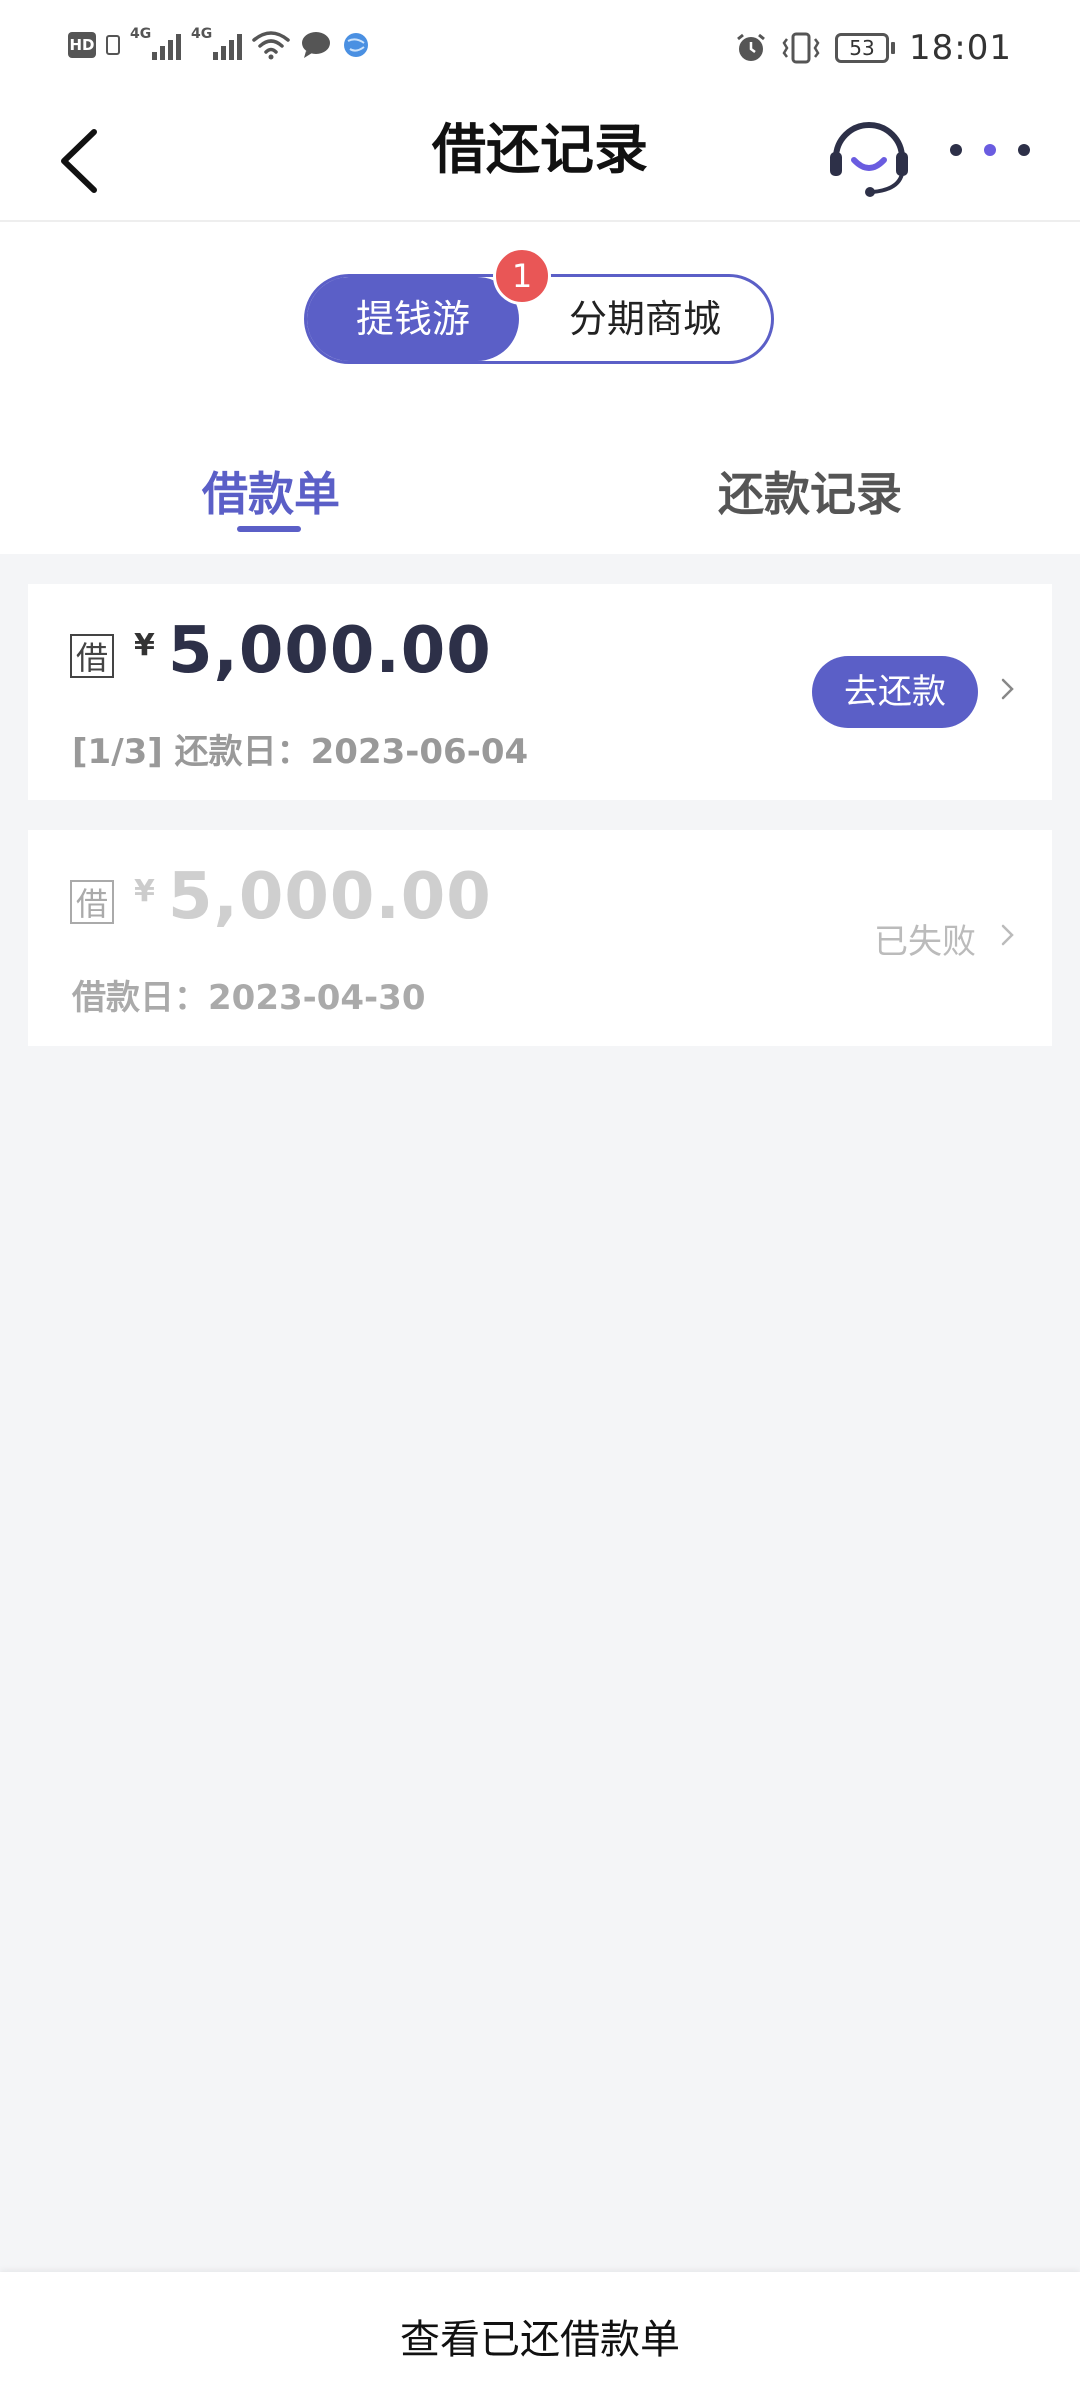 The image size is (1080, 2400). I want to click on loan-date: 借款日：2023-04-30, so click(249, 998).